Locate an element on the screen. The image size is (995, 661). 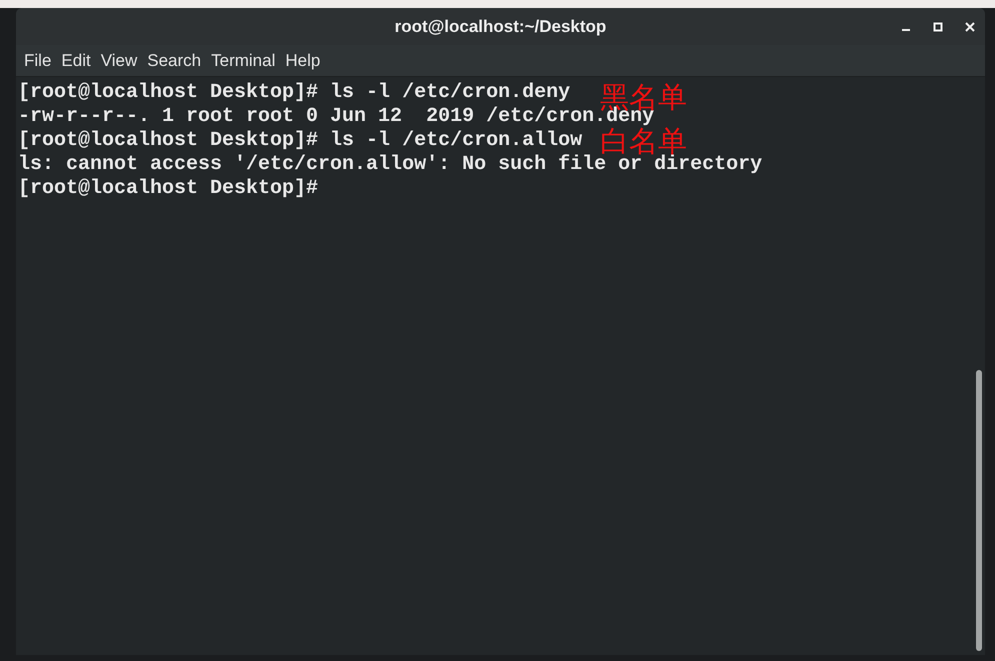
terminal-line: ls: cannot access '/etc/cron.allow': No such file or directory is located at coordinates (390, 165).